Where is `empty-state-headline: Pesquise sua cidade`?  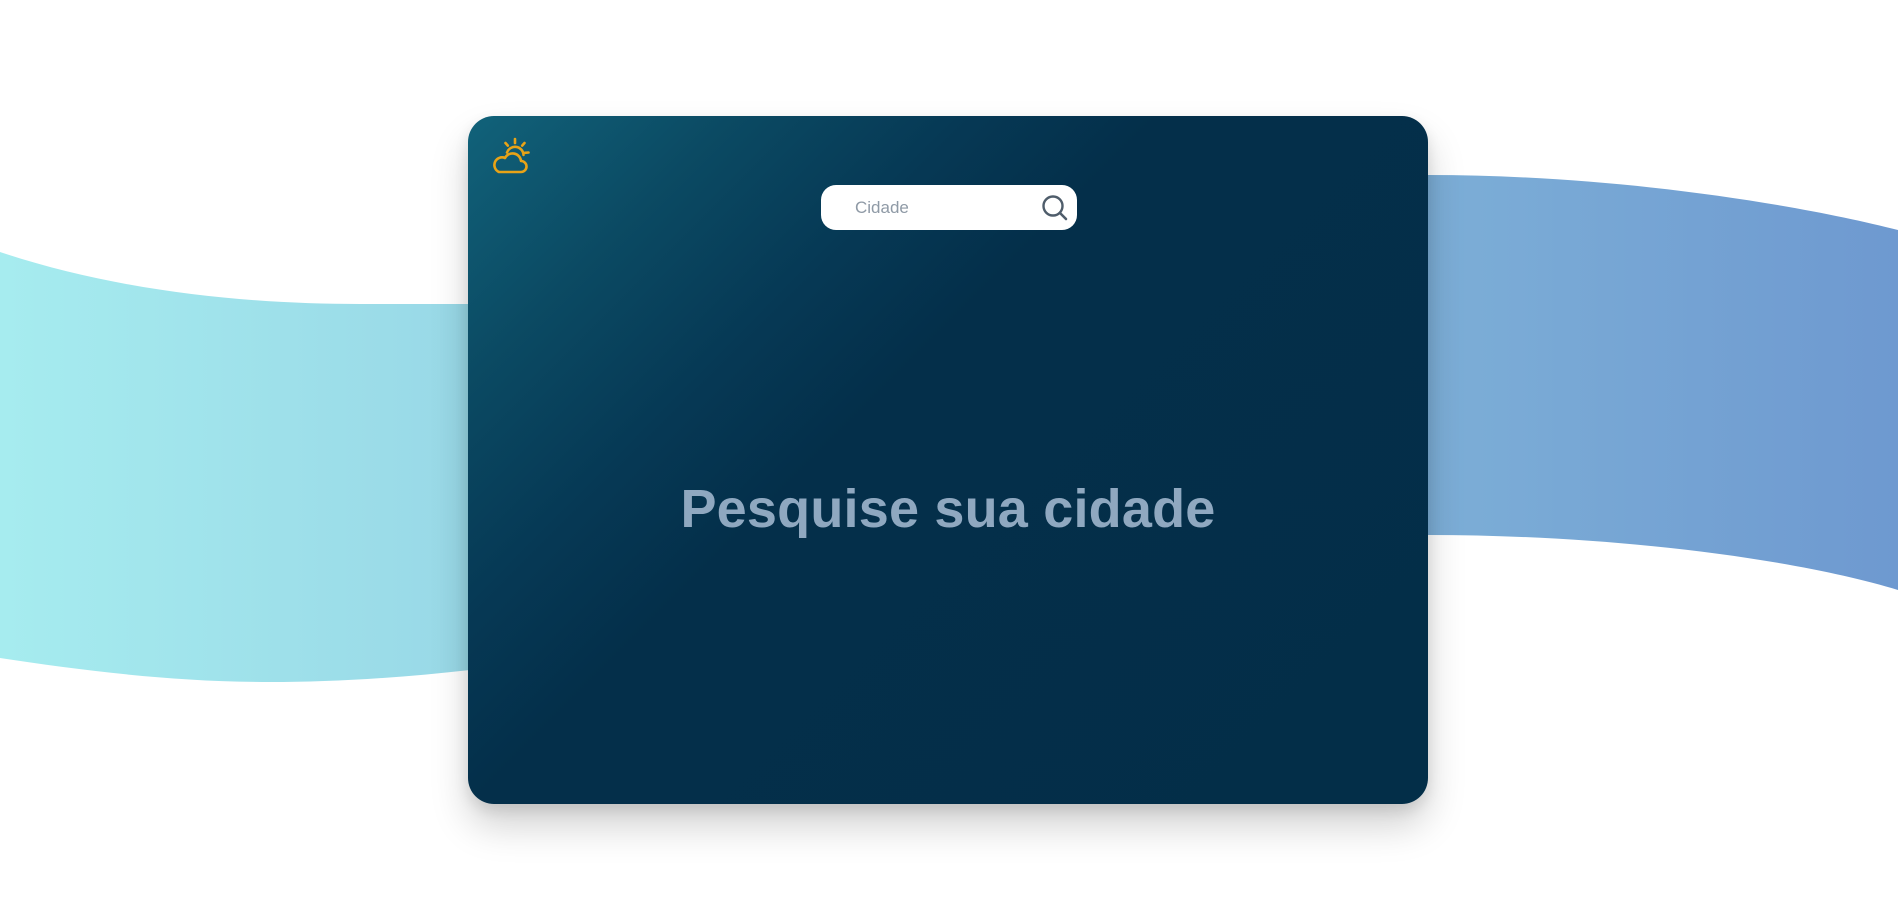
empty-state-headline: Pesquise sua cidade is located at coordinates (948, 509).